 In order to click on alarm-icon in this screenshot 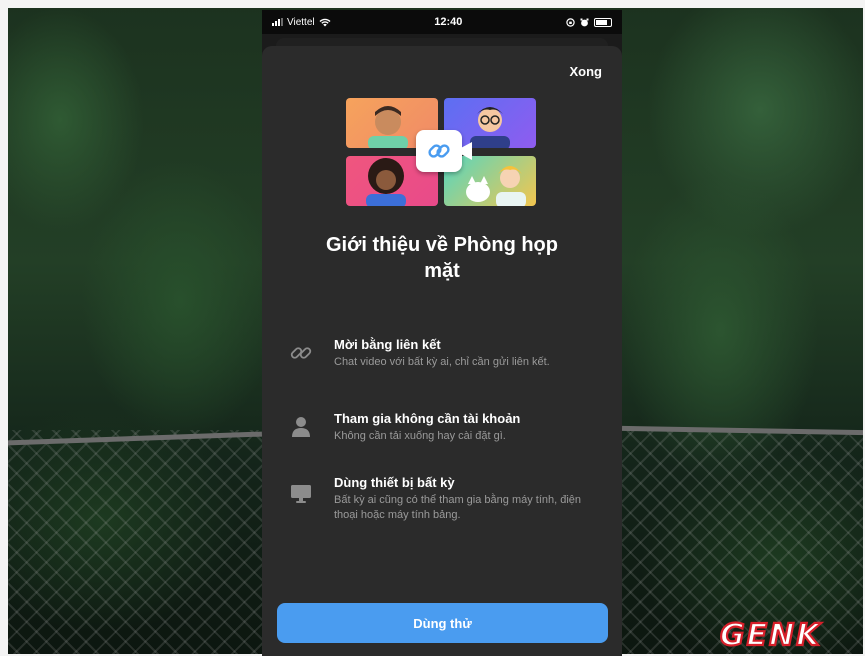, I will do `click(584, 22)`.